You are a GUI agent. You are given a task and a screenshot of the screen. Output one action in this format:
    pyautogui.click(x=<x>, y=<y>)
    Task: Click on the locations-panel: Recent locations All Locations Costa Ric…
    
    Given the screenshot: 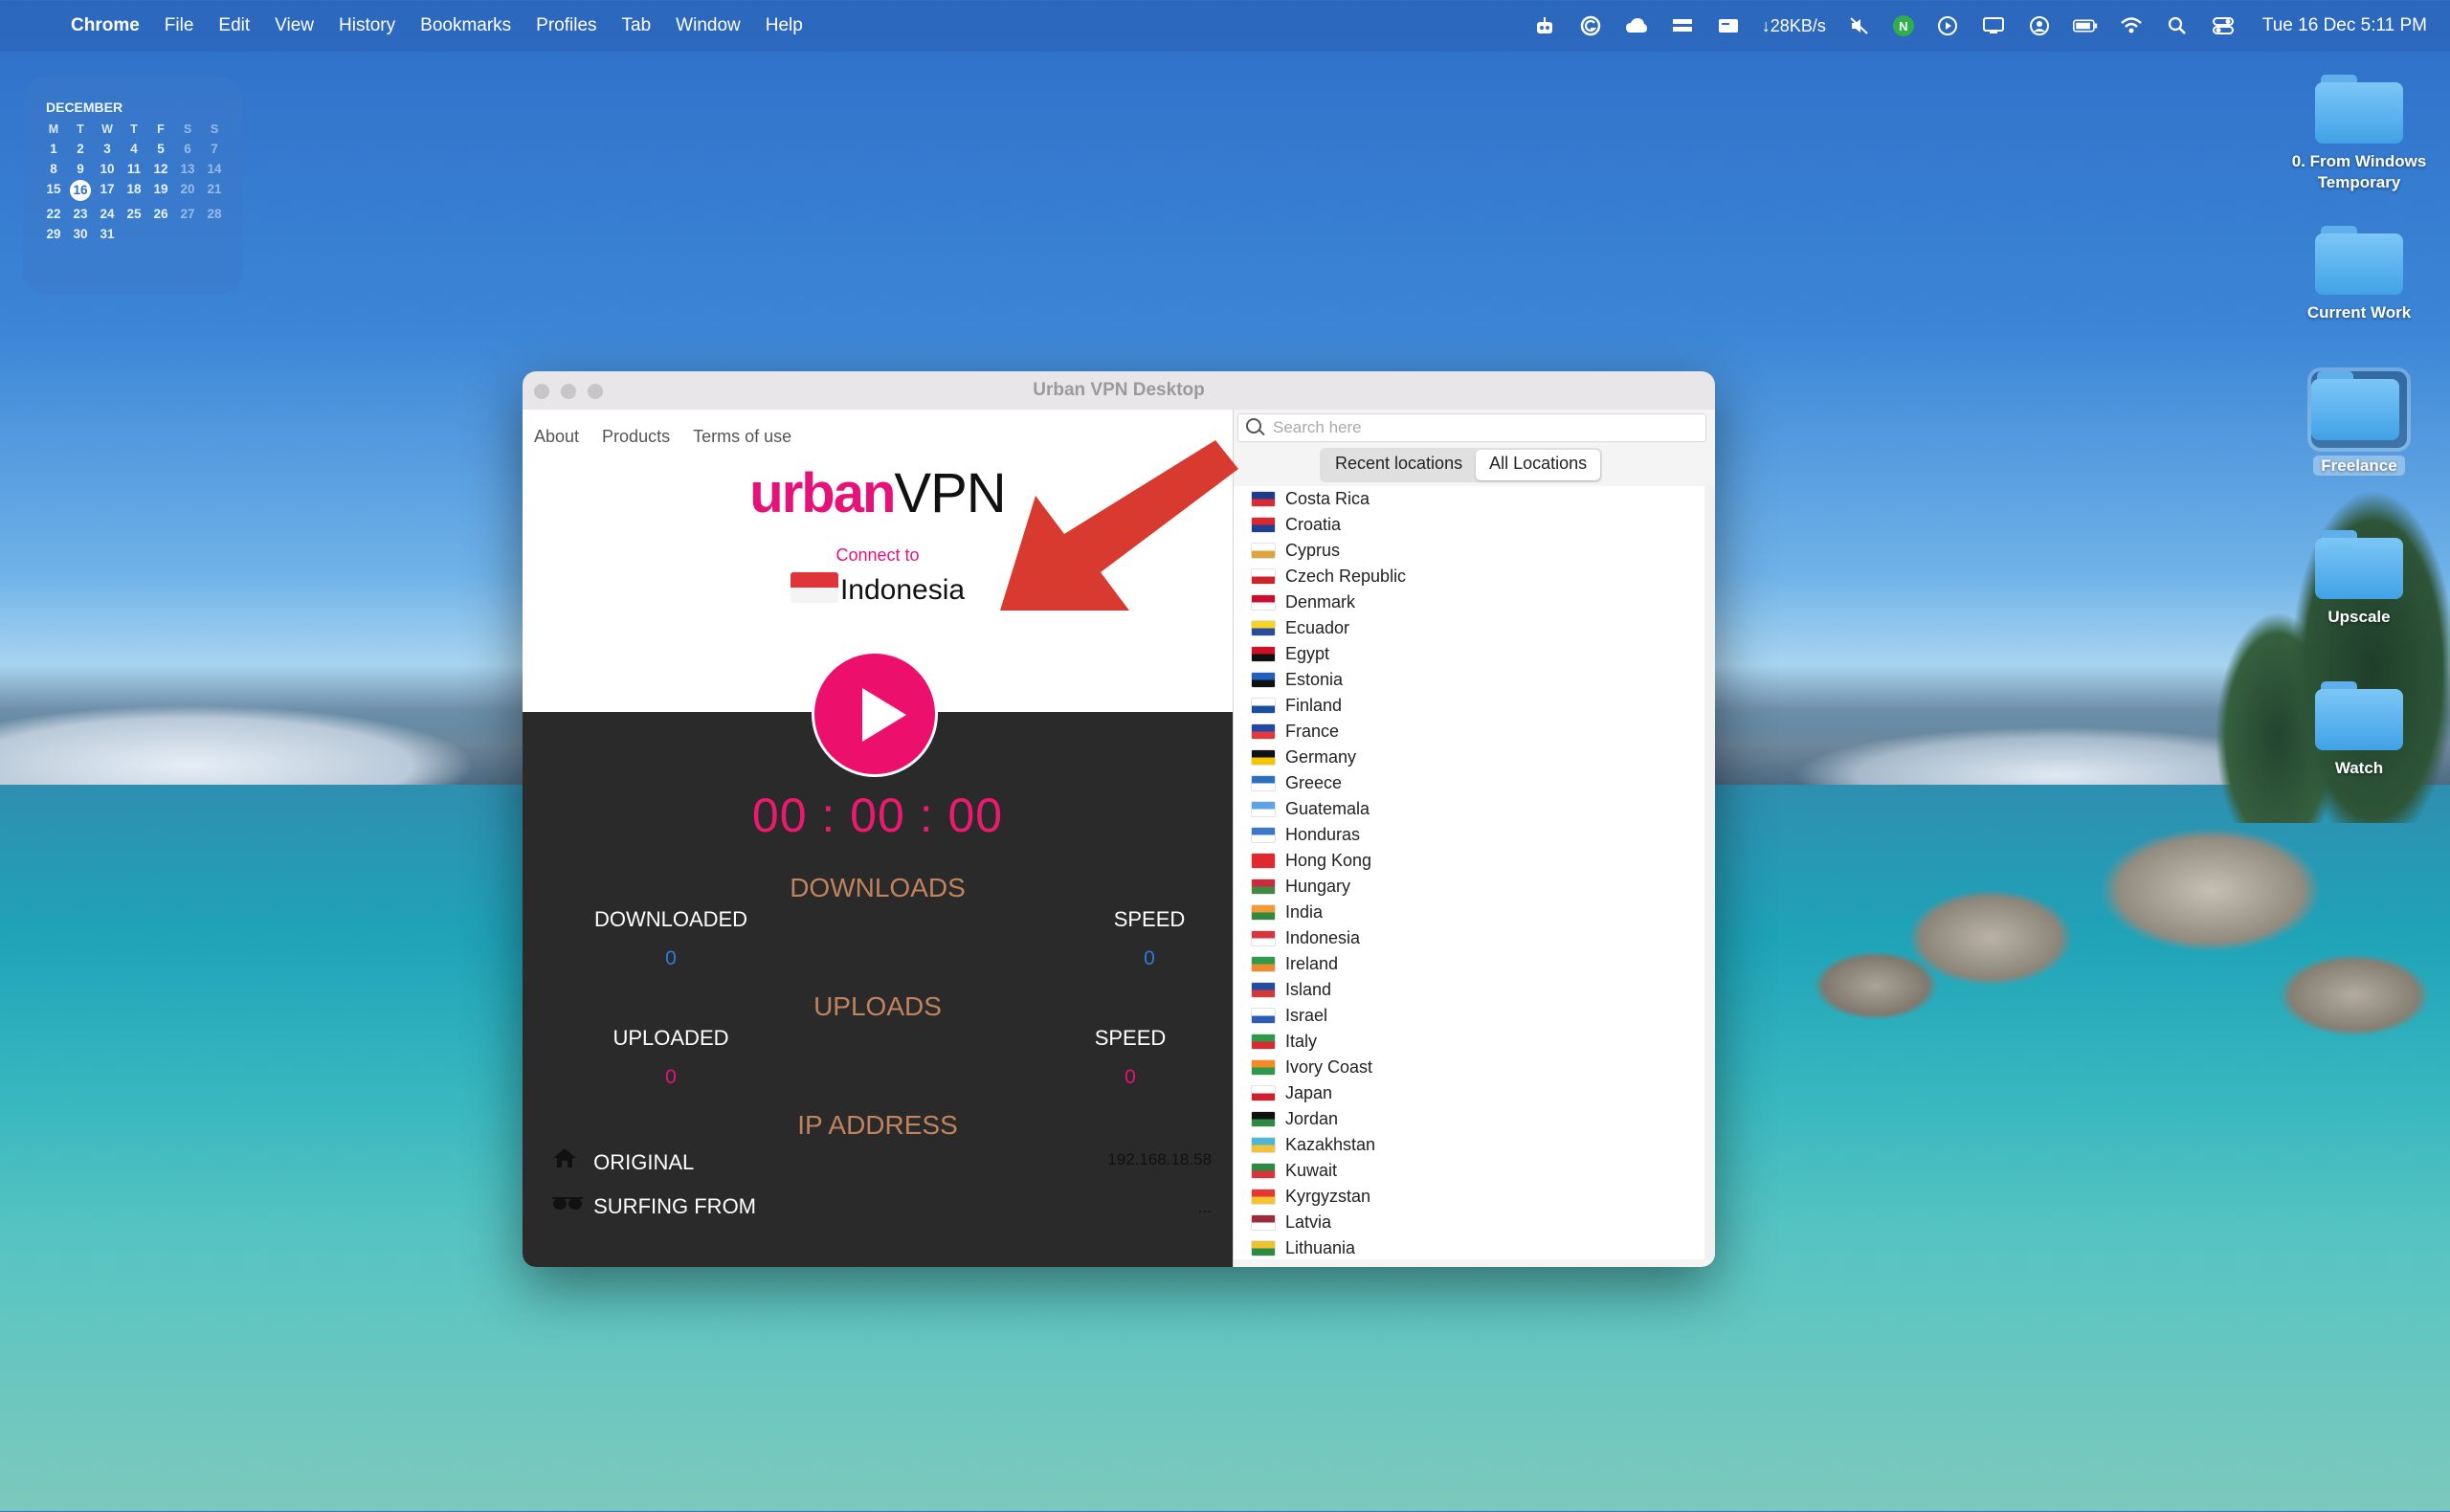 What is the action you would take?
    pyautogui.click(x=1474, y=838)
    